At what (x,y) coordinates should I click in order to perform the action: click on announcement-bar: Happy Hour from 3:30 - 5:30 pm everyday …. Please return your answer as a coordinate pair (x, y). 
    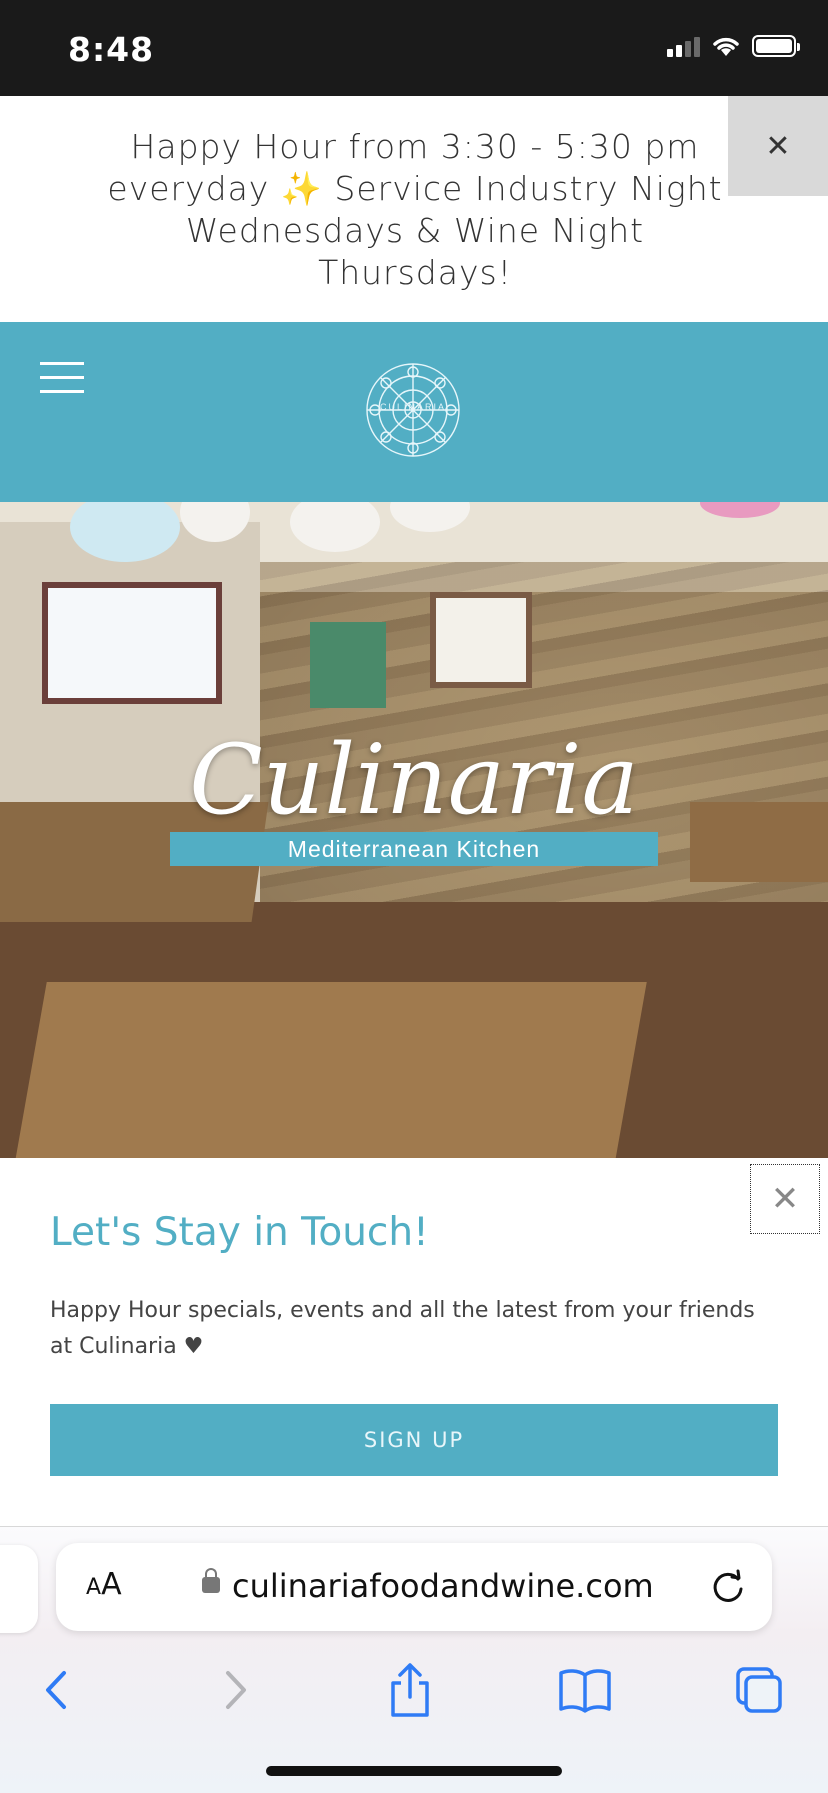
    Looking at the image, I should click on (414, 209).